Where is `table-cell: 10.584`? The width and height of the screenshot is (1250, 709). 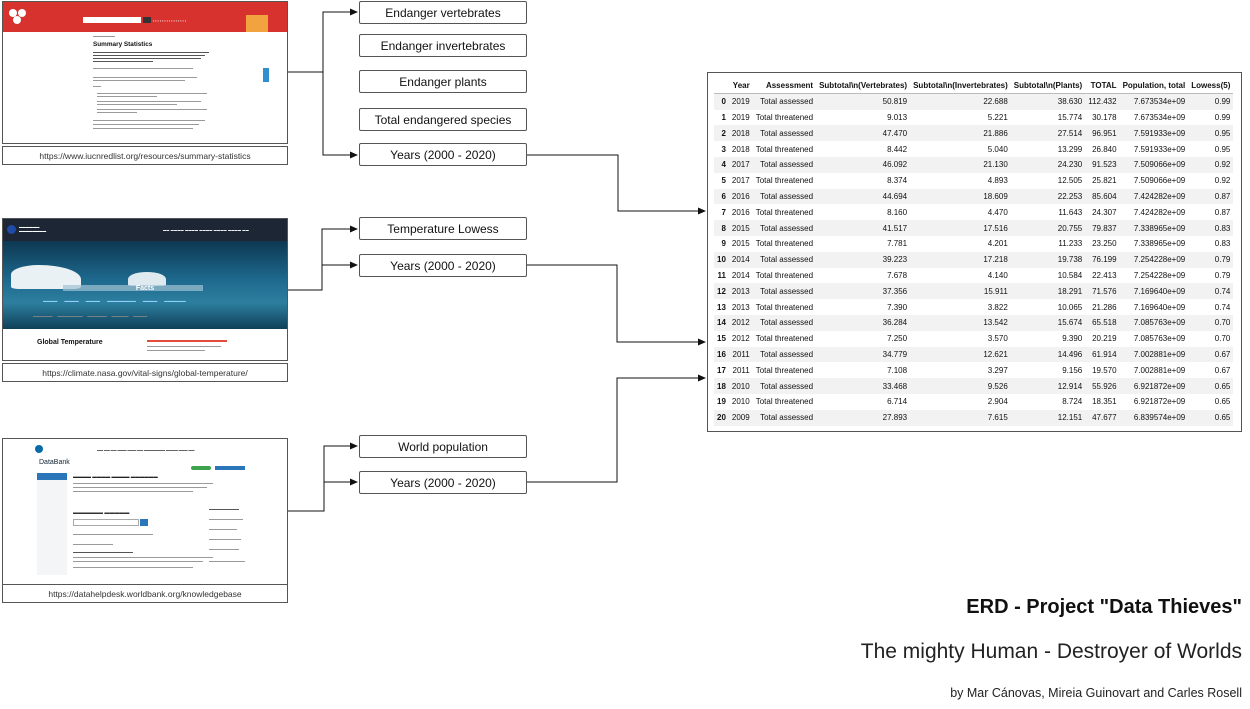
table-cell: 10.584 is located at coordinates (1070, 275).